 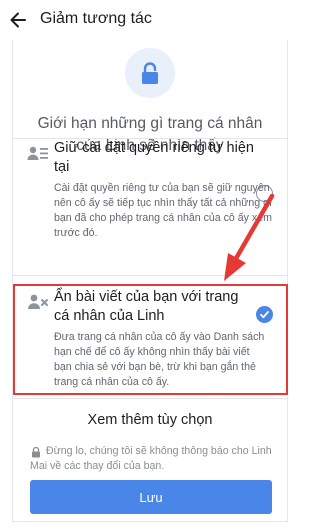 What do you see at coordinates (18, 20) in the screenshot?
I see `arrow-left-icon` at bounding box center [18, 20].